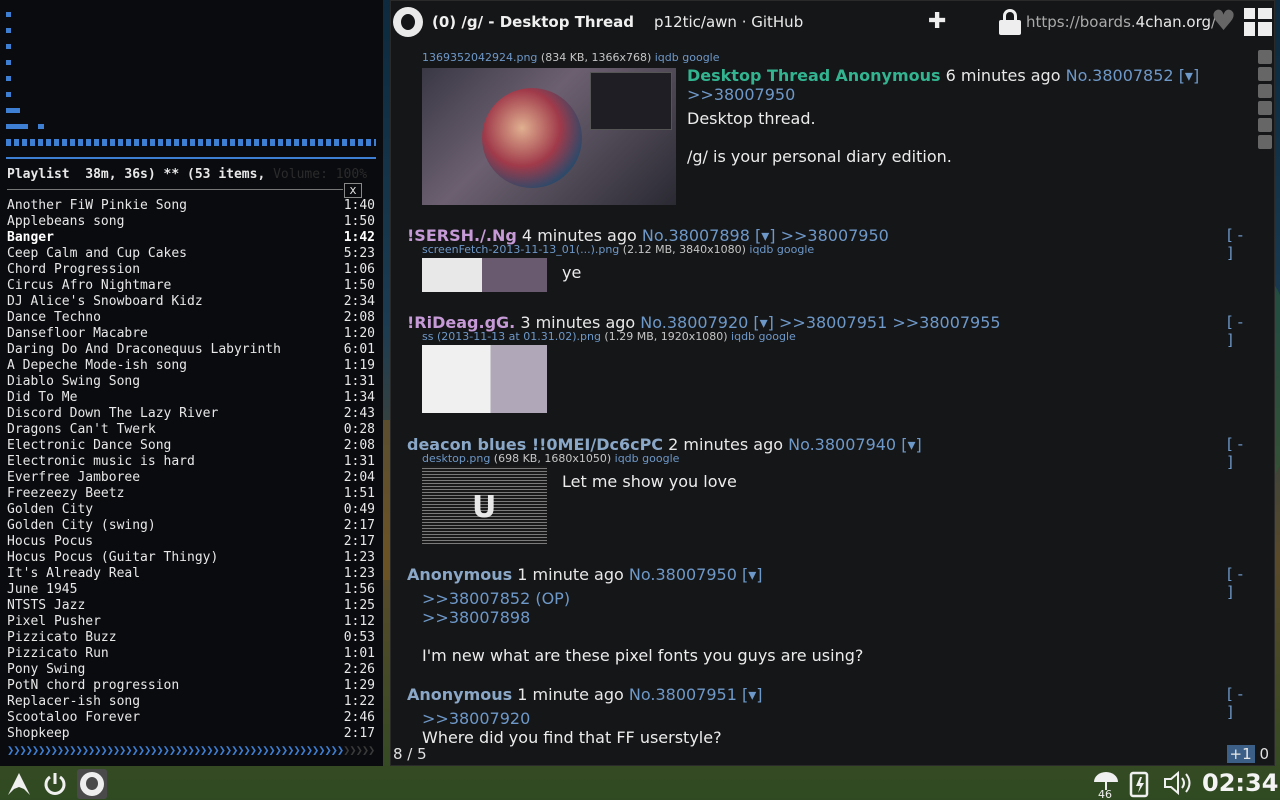  What do you see at coordinates (1265, 91) in the screenshot?
I see `filter-icon` at bounding box center [1265, 91].